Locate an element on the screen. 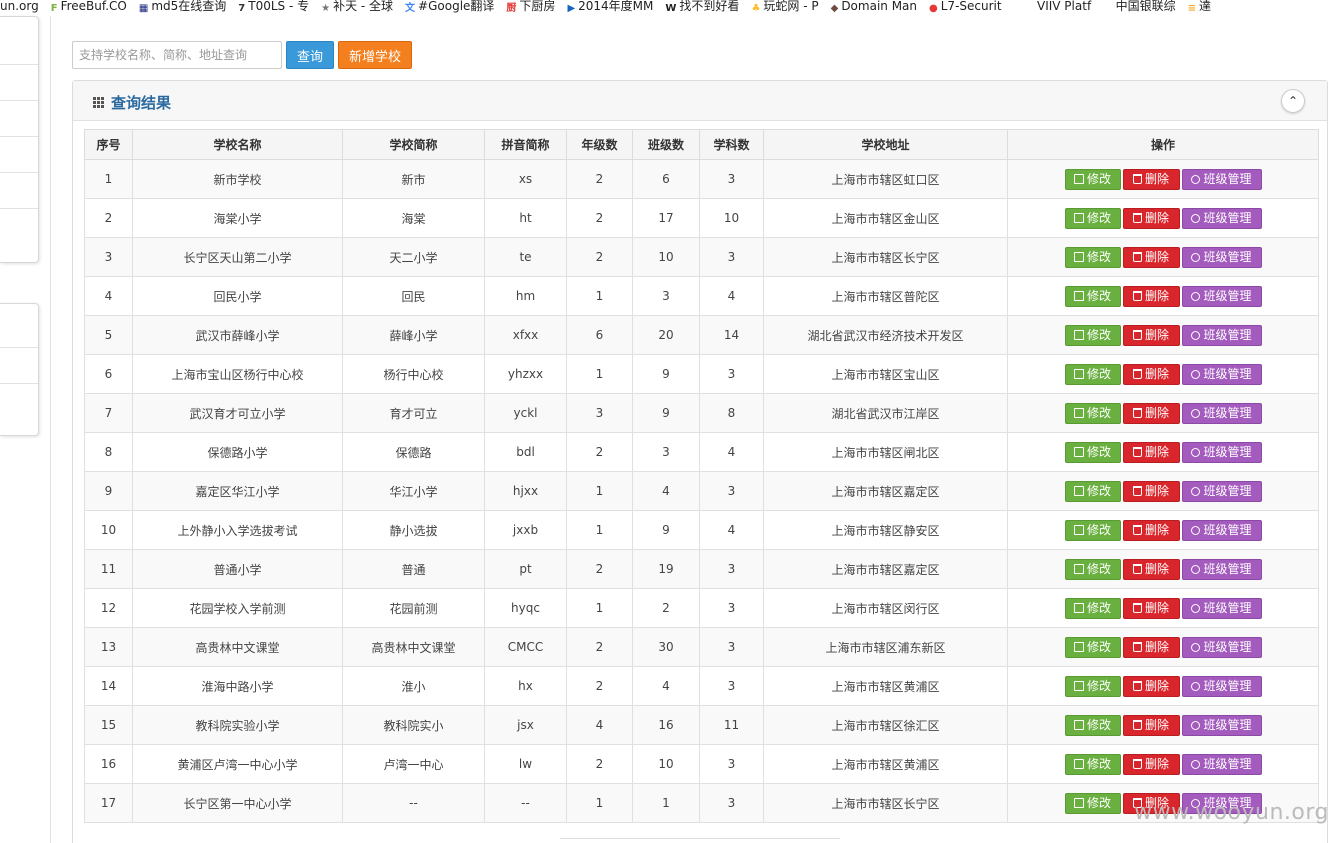 Image resolution: width=1339 pixels, height=843 pixels. bookmark-item: ● L7-Securit is located at coordinates (965, 7).